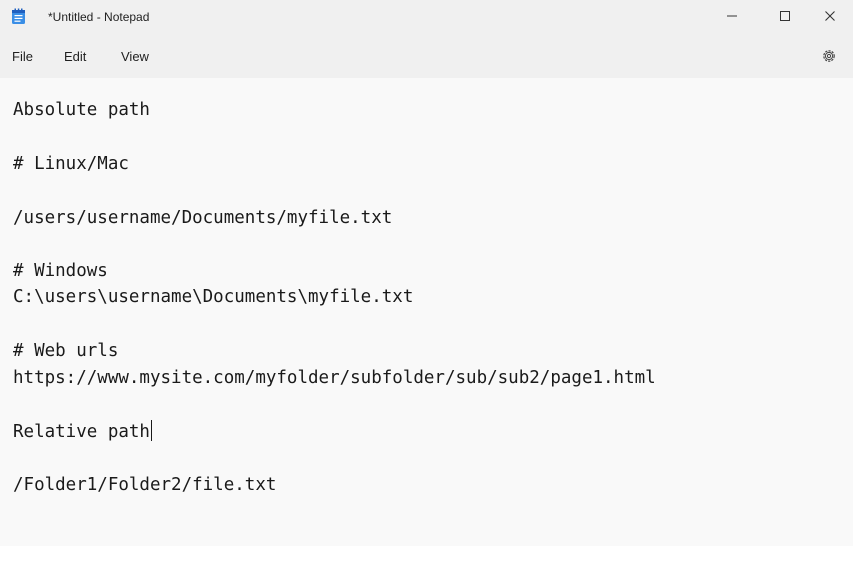  I want to click on menu-bar: File Edit View, so click(426, 57).